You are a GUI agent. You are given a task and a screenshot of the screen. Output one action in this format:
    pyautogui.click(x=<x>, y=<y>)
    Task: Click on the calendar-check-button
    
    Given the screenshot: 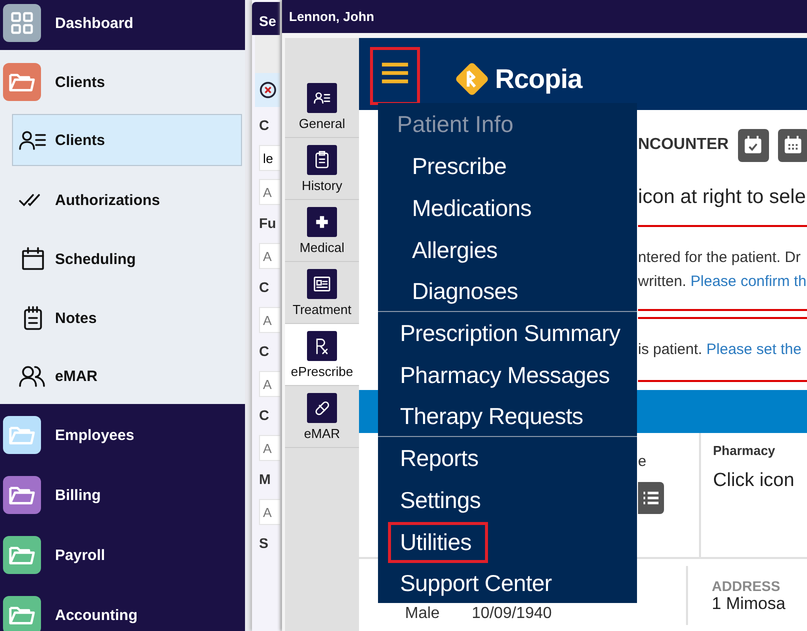 What is the action you would take?
    pyautogui.click(x=753, y=145)
    